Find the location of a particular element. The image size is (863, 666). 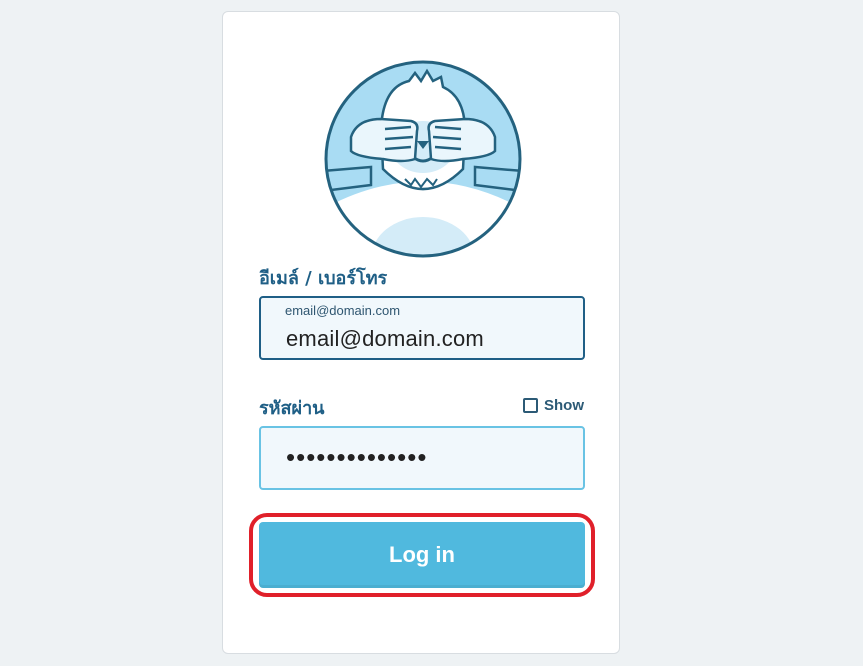

email-field: email@domain.com email@domain.com is located at coordinates (422, 328).